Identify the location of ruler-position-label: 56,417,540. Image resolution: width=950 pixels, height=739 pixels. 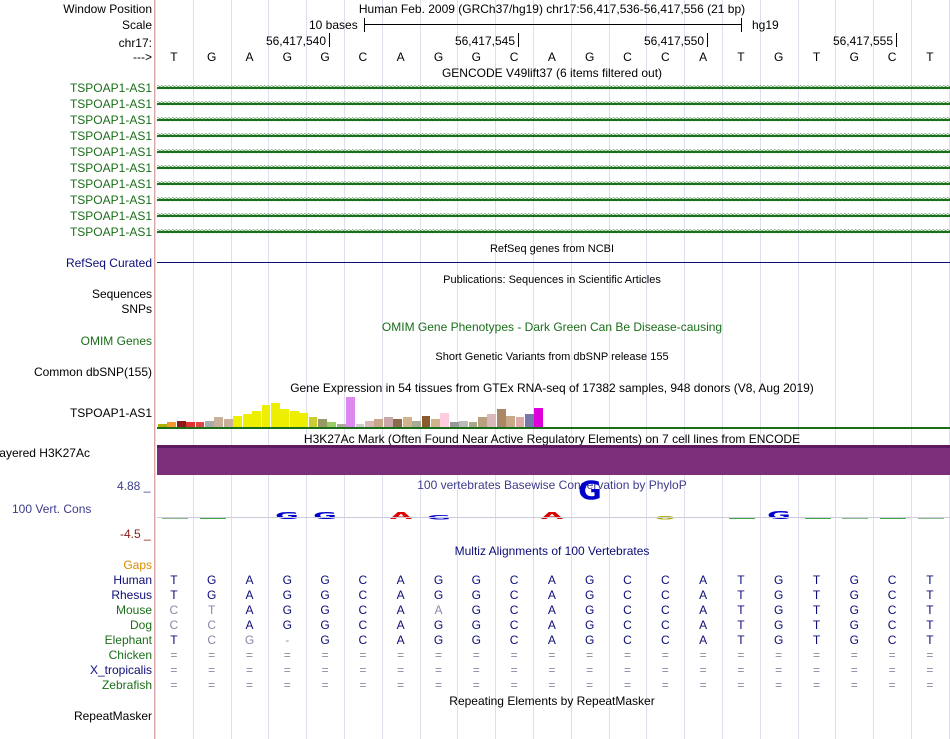
(295, 41).